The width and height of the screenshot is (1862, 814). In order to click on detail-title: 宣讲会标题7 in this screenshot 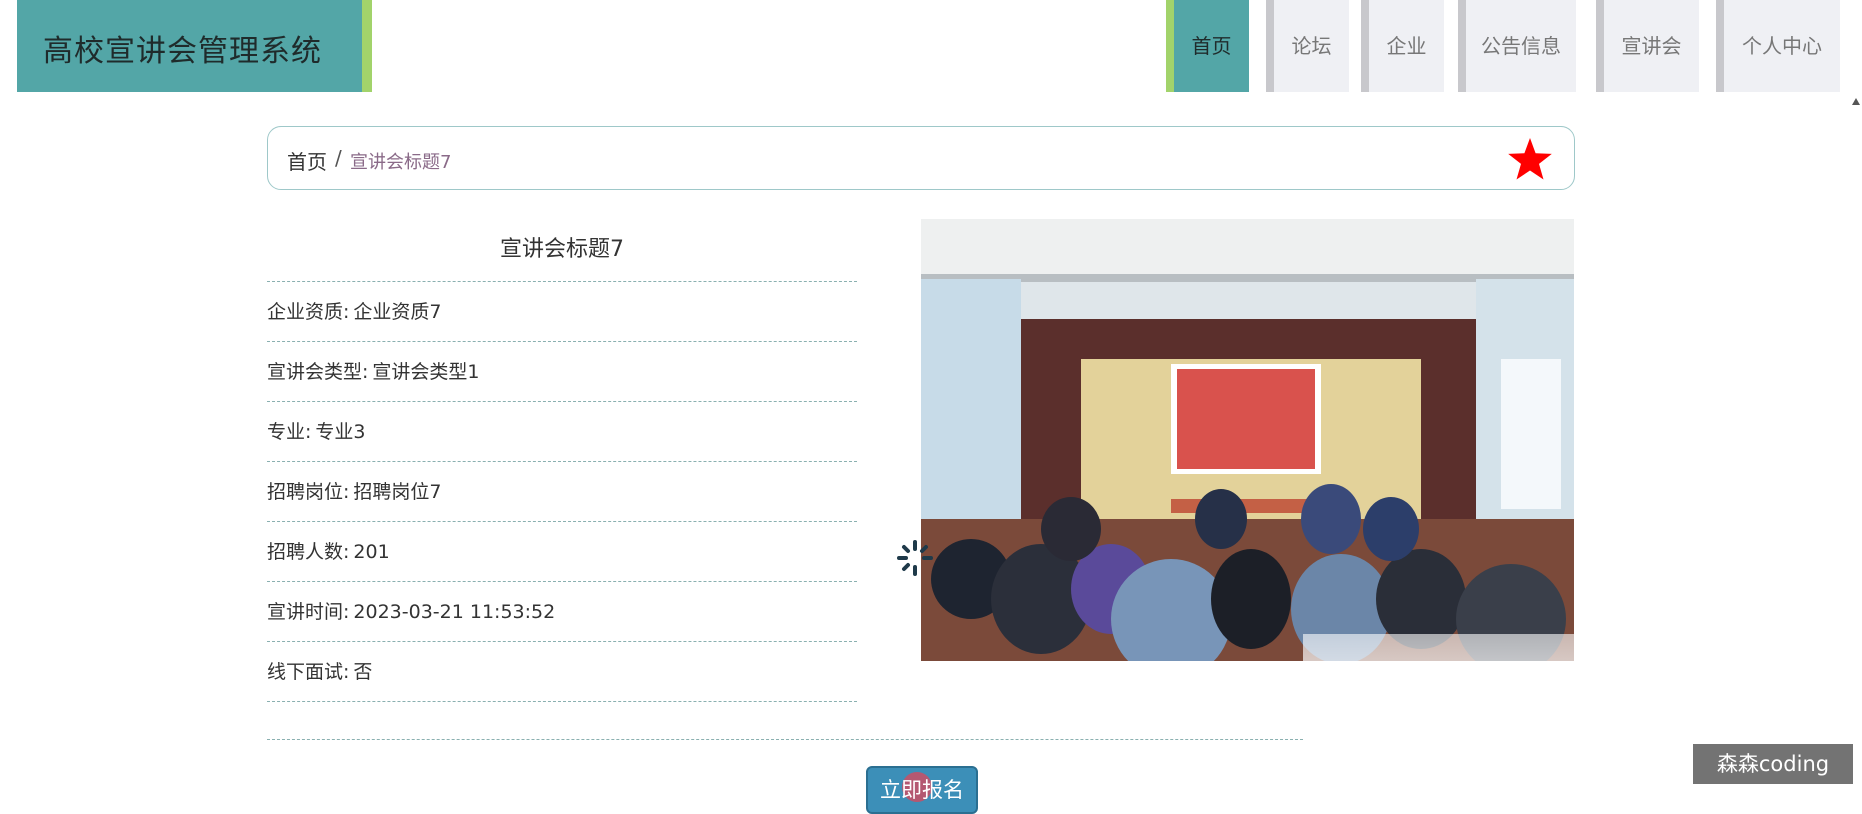, I will do `click(562, 251)`.